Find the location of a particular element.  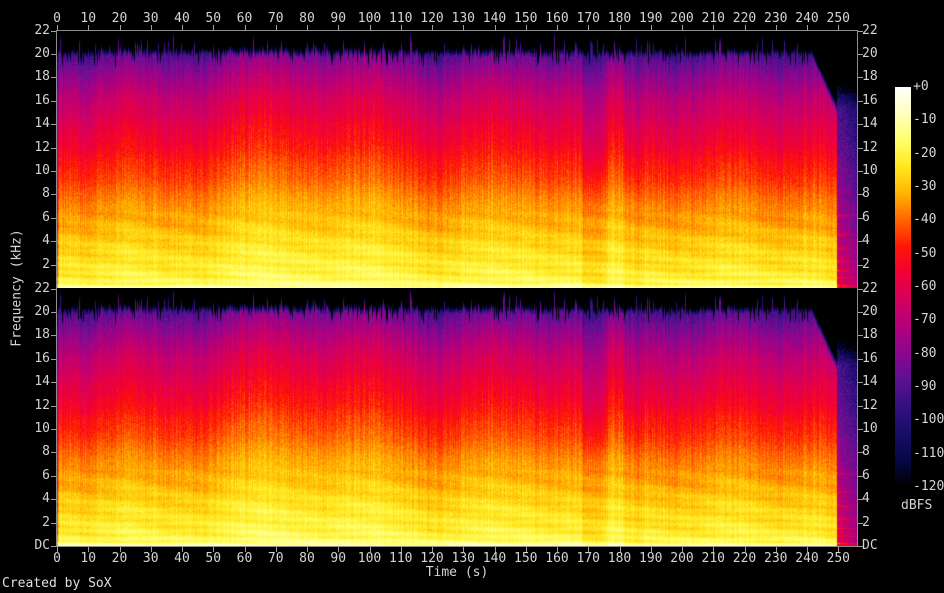

y-tick-mark-right-dc is located at coordinates (860, 546).